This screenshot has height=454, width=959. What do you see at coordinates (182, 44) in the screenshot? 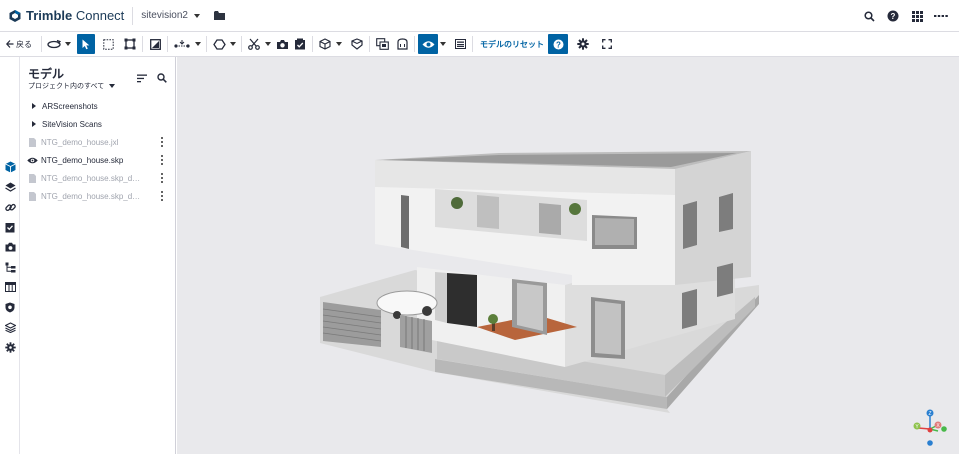
I see `measure-tool-icon` at bounding box center [182, 44].